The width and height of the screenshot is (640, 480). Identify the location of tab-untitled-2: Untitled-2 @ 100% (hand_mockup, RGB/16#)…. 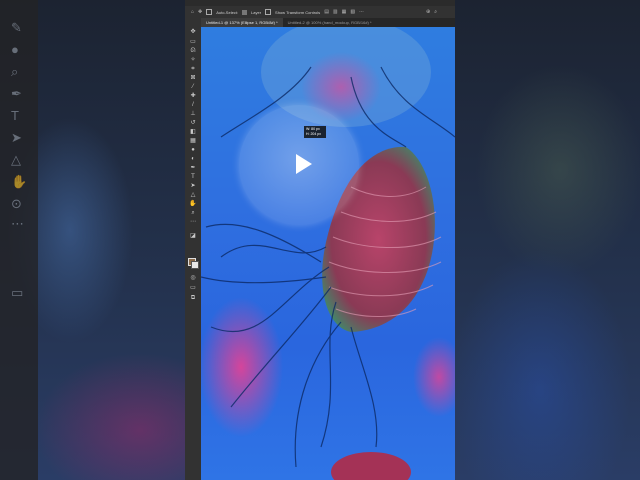
(330, 22).